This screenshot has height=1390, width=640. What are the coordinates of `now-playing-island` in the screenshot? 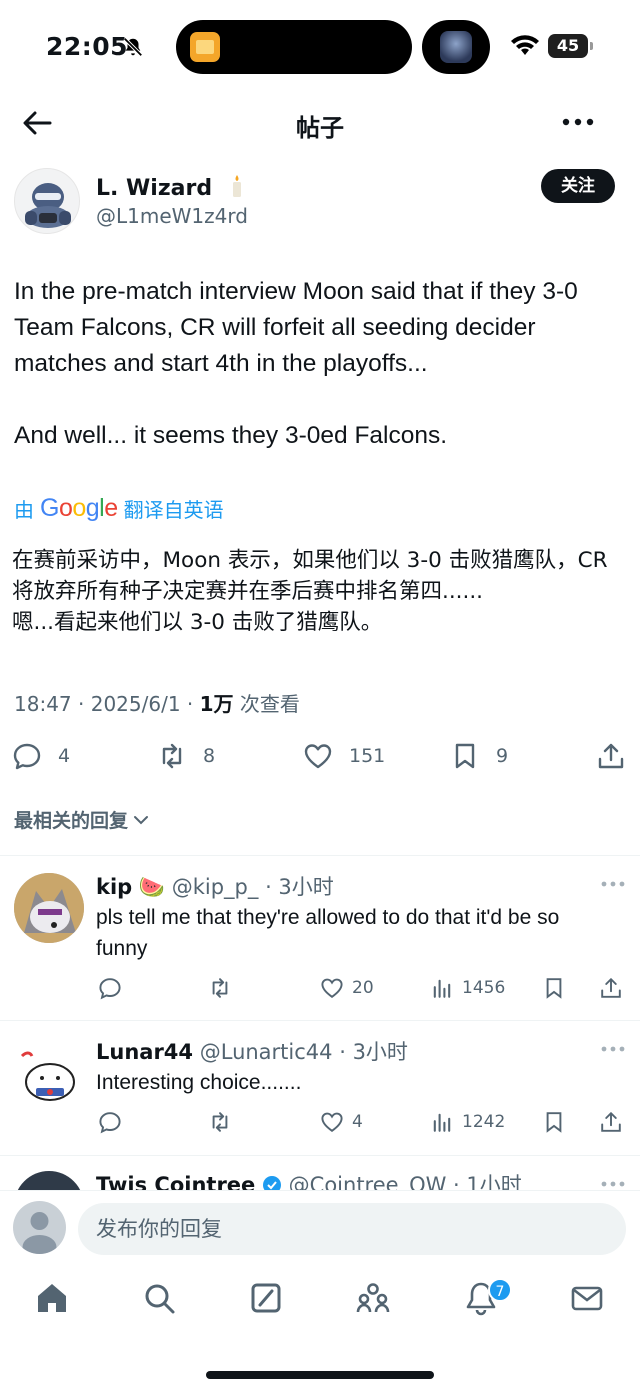 It's located at (456, 47).